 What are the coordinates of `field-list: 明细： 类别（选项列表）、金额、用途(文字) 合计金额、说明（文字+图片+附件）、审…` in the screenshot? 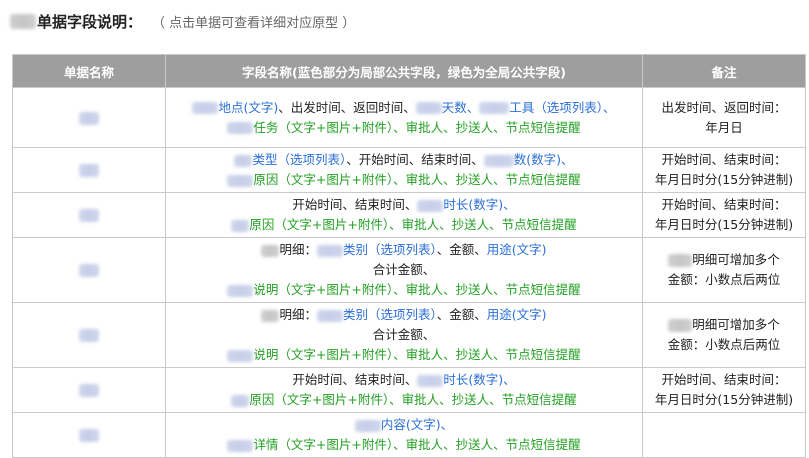 It's located at (404, 270).